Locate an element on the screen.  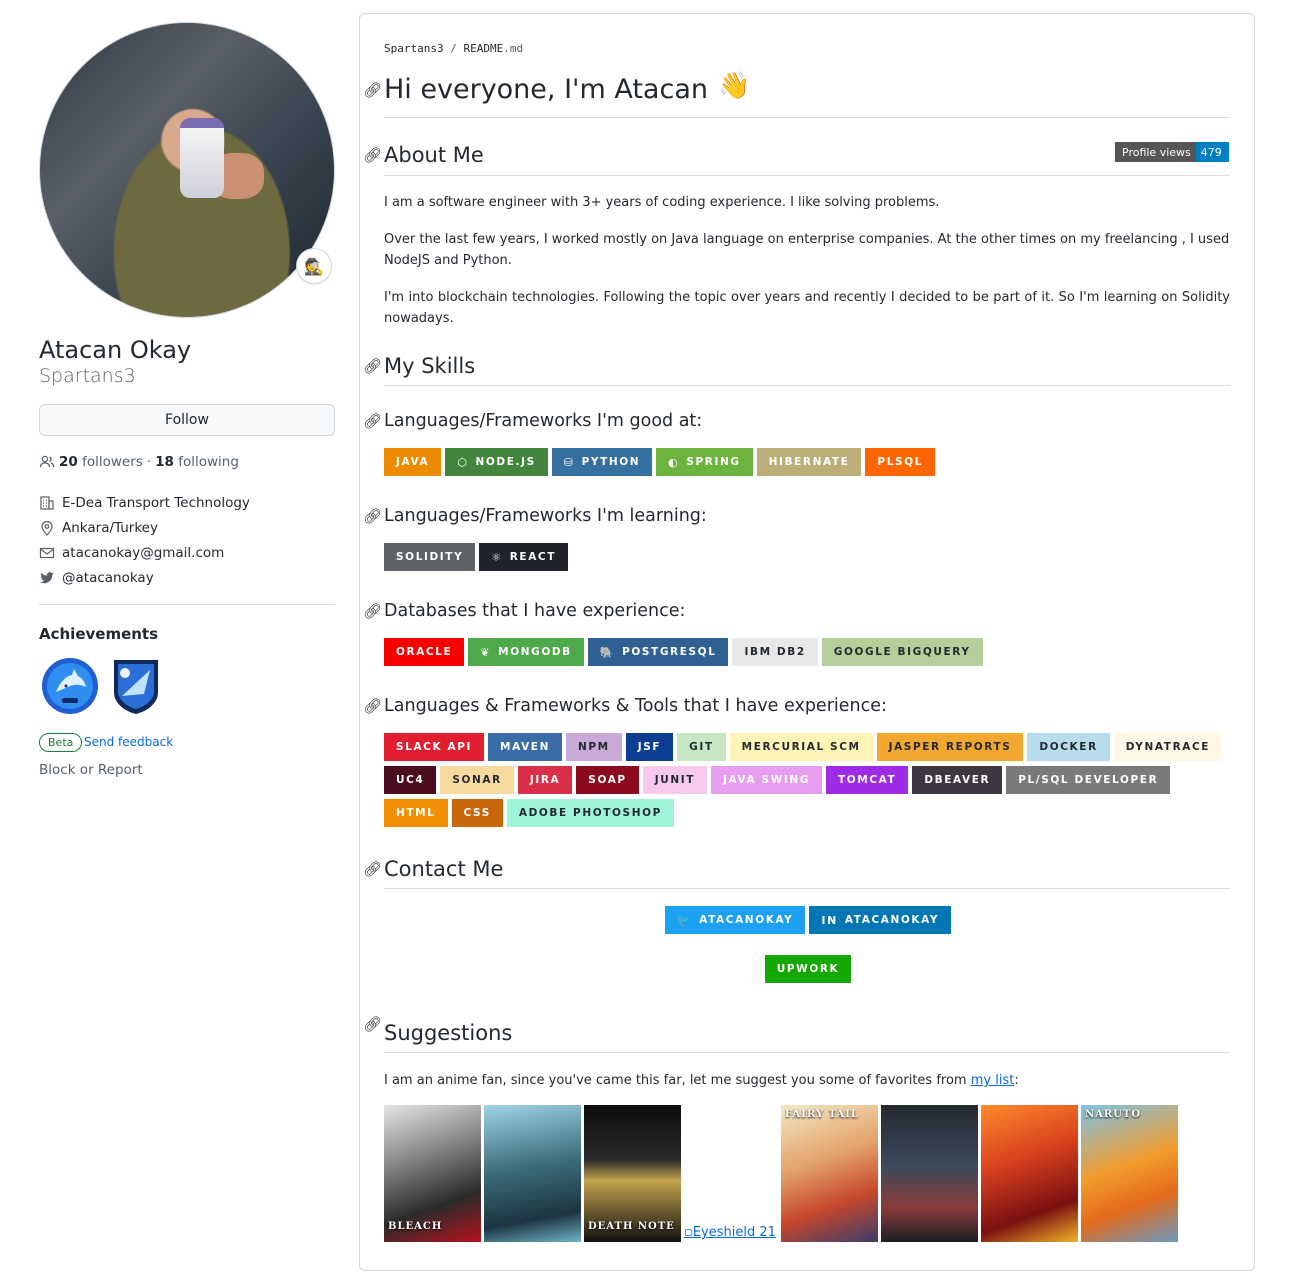
demon-slayer-poster is located at coordinates (929, 1173).